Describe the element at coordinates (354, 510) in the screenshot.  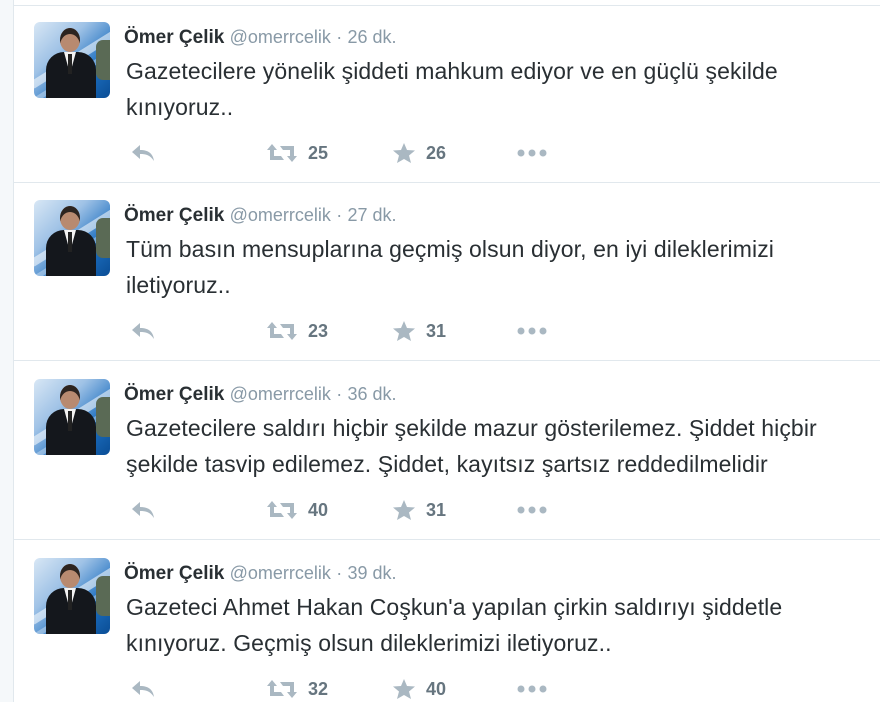
I see `tweet-actions: 40 31` at that location.